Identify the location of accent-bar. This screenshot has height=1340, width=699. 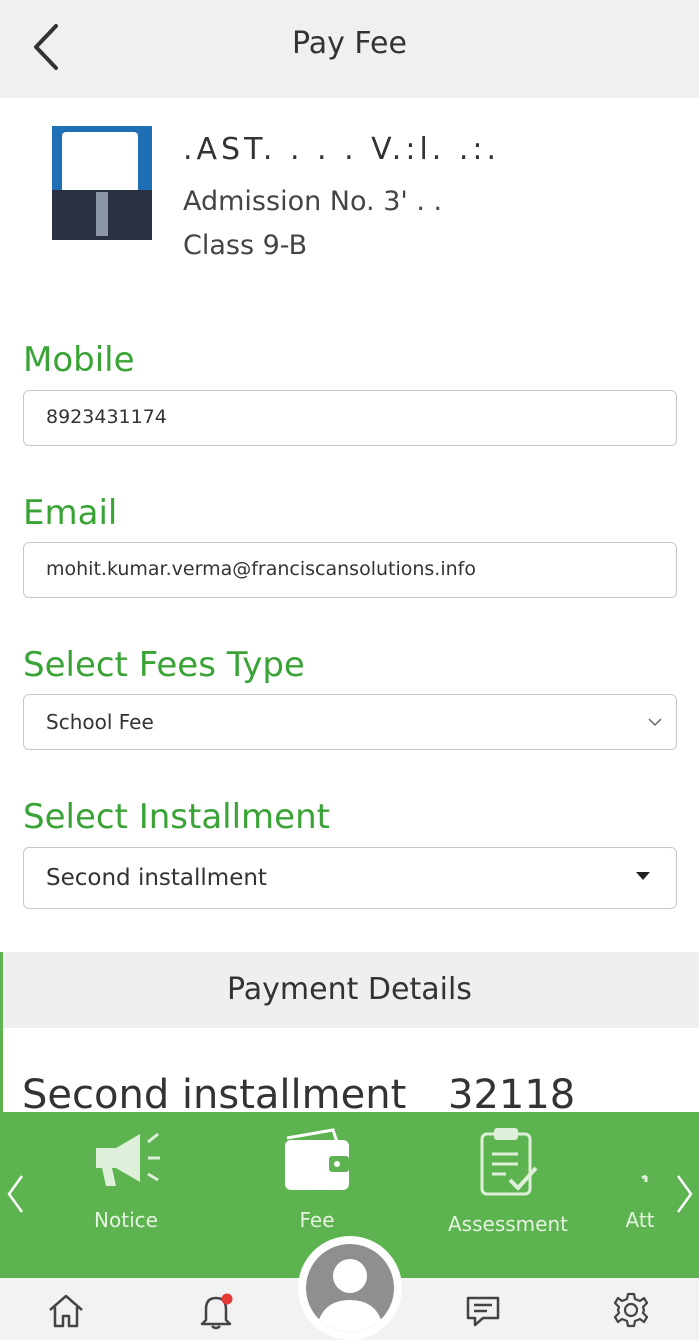
(1, 1037).